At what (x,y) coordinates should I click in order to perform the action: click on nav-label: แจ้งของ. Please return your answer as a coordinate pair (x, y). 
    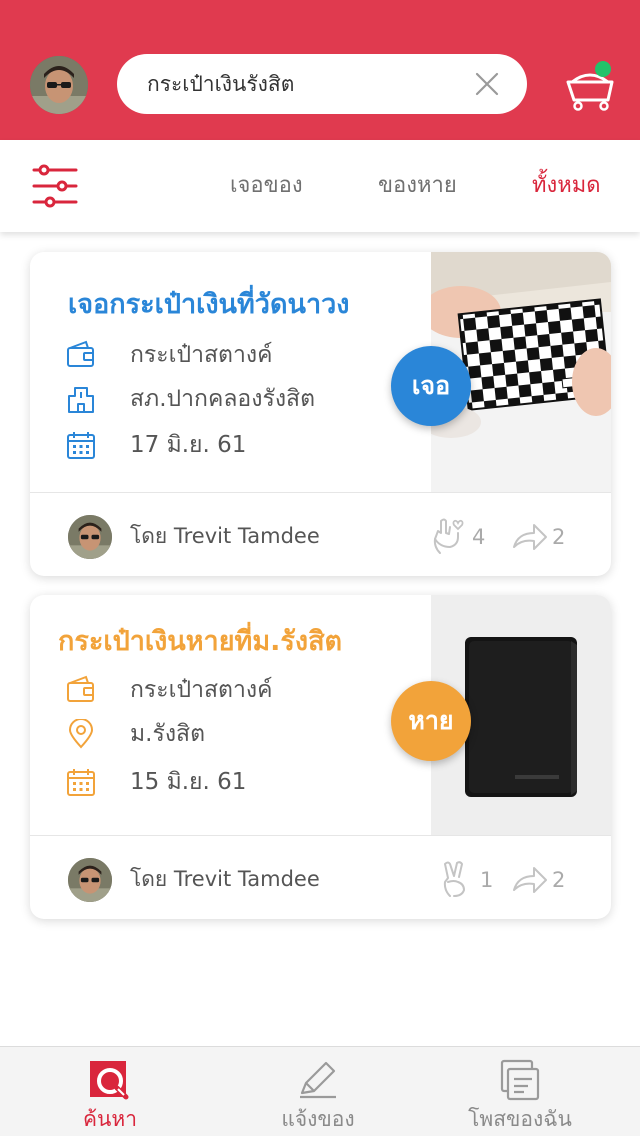
    Looking at the image, I should click on (318, 1119).